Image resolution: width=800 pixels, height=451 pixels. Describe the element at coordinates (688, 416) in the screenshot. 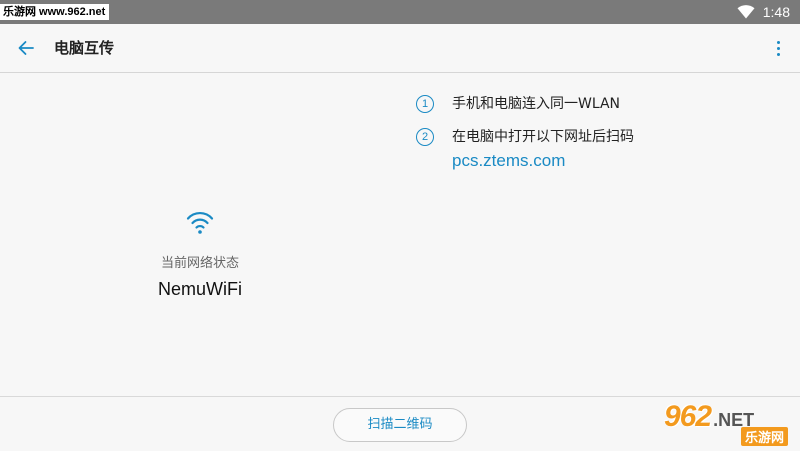

I see `logo-numbers: 962` at that location.